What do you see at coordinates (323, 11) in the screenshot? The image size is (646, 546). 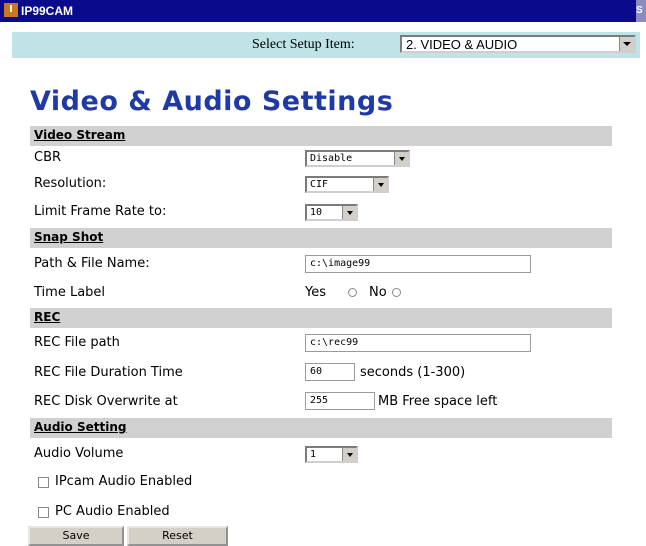 I see `title-bar: I IP99CAM S` at bounding box center [323, 11].